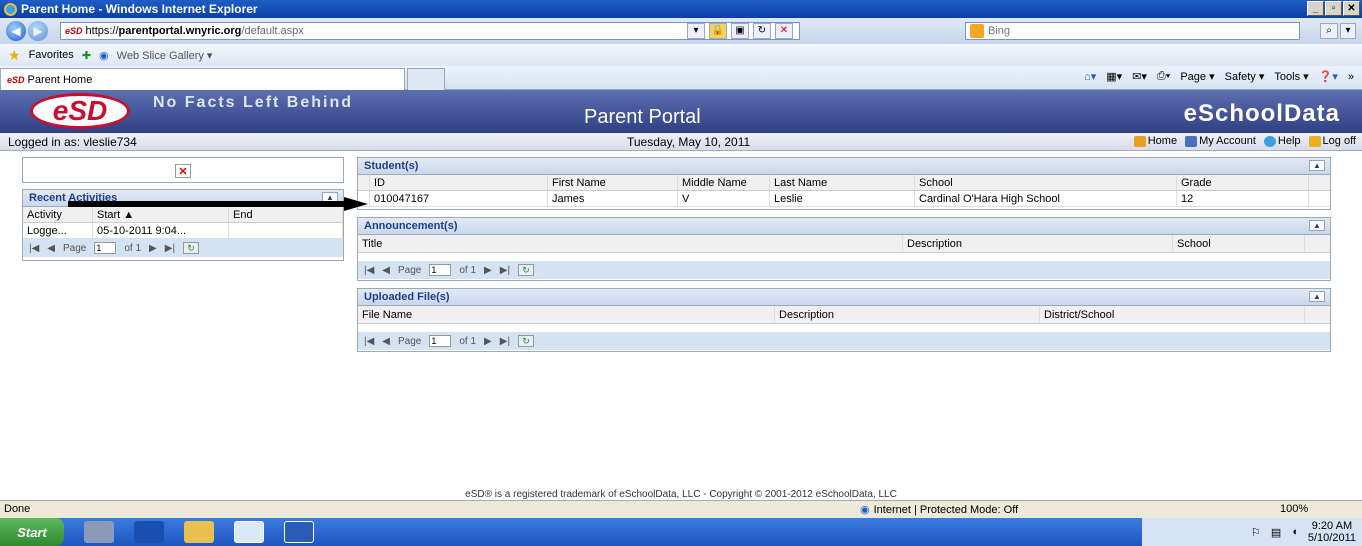  What do you see at coordinates (1329, 31) in the screenshot?
I see `search-icon: ⌕` at bounding box center [1329, 31].